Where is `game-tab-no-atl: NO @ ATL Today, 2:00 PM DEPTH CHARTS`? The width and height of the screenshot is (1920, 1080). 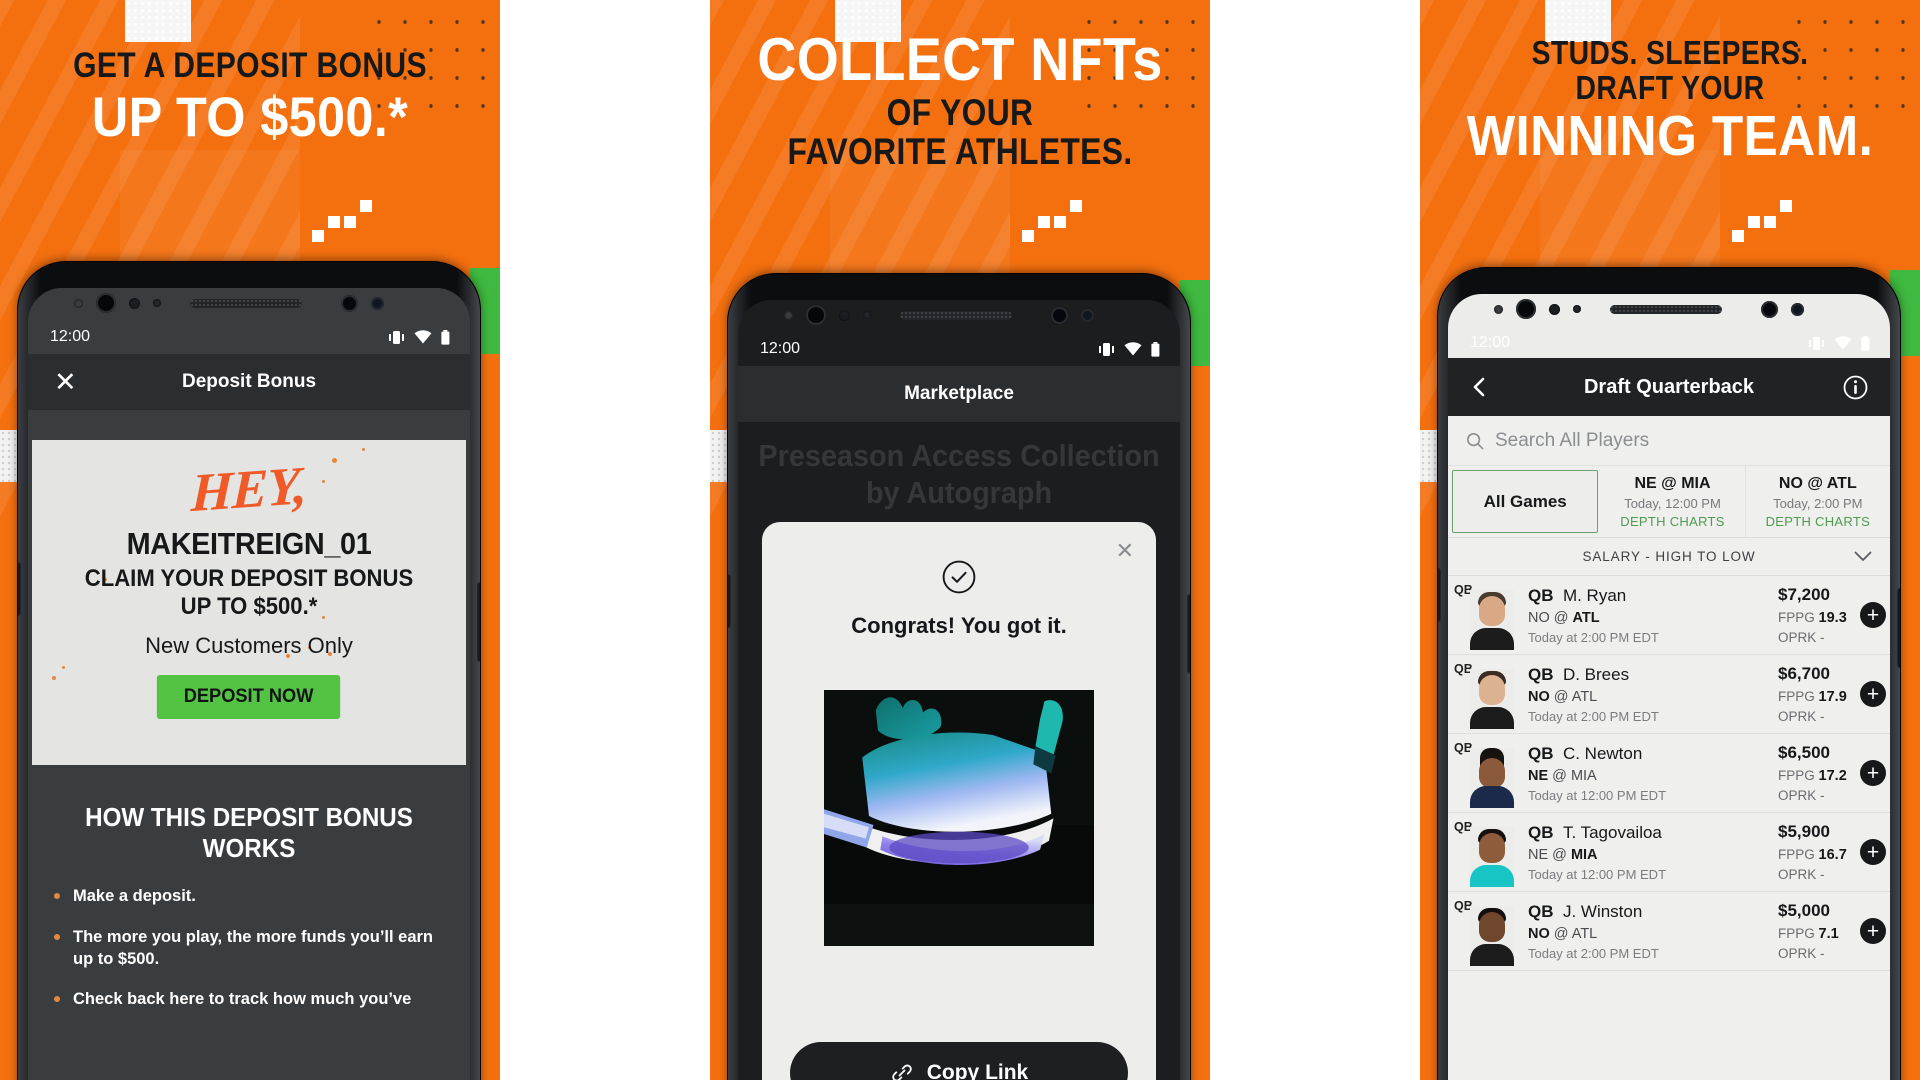
game-tab-no-atl: NO @ ATL Today, 2:00 PM DEPTH CHARTS is located at coordinates (1818, 501).